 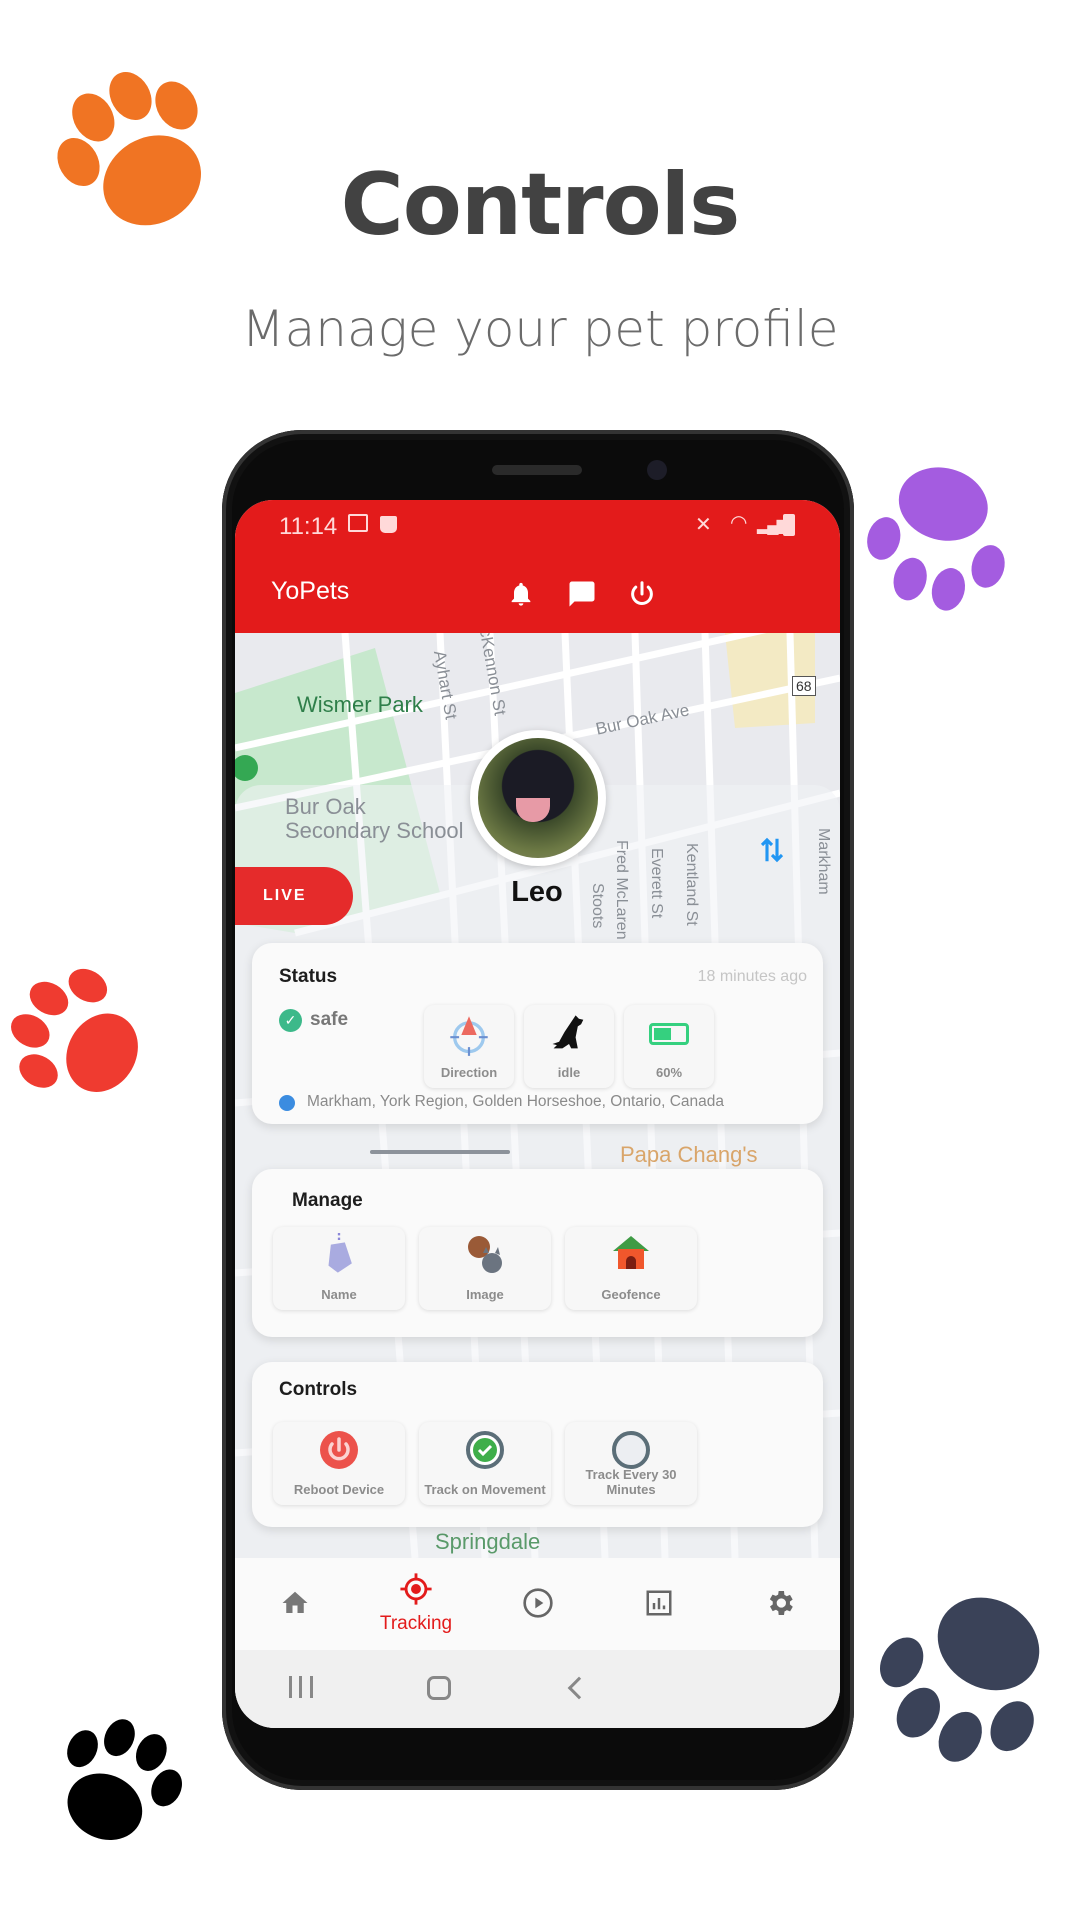 I want to click on front-camera, so click(x=657, y=470).